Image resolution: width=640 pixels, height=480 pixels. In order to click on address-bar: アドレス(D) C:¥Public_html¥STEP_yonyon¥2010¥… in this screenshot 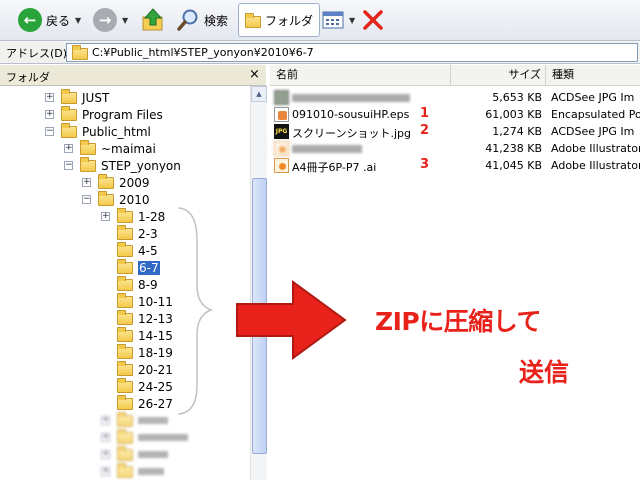, I will do `click(320, 52)`.